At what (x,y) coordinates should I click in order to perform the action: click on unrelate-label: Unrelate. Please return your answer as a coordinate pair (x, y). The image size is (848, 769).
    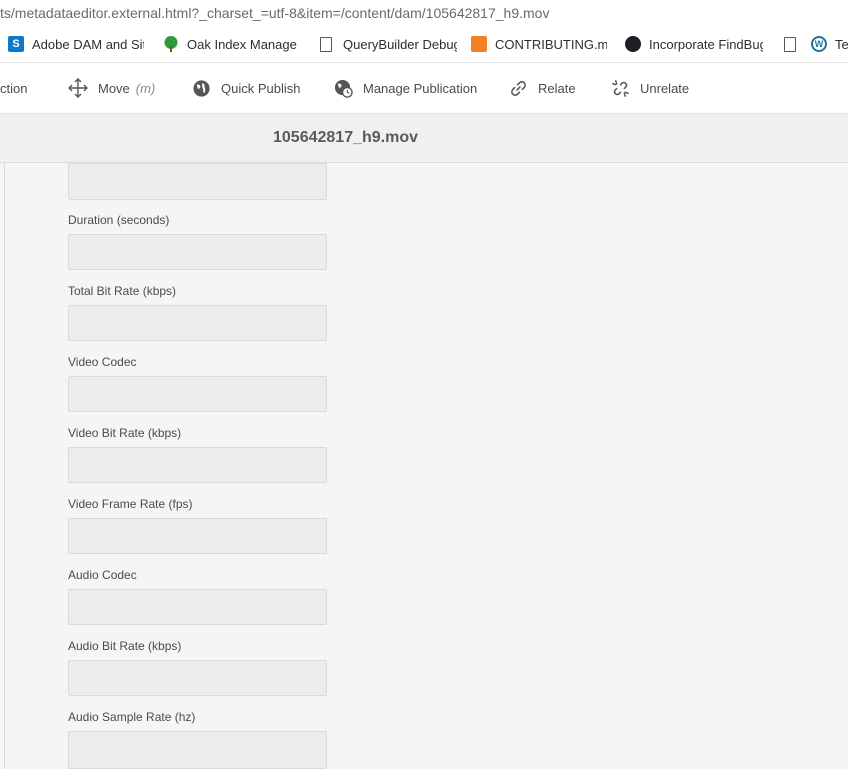
    Looking at the image, I should click on (665, 88).